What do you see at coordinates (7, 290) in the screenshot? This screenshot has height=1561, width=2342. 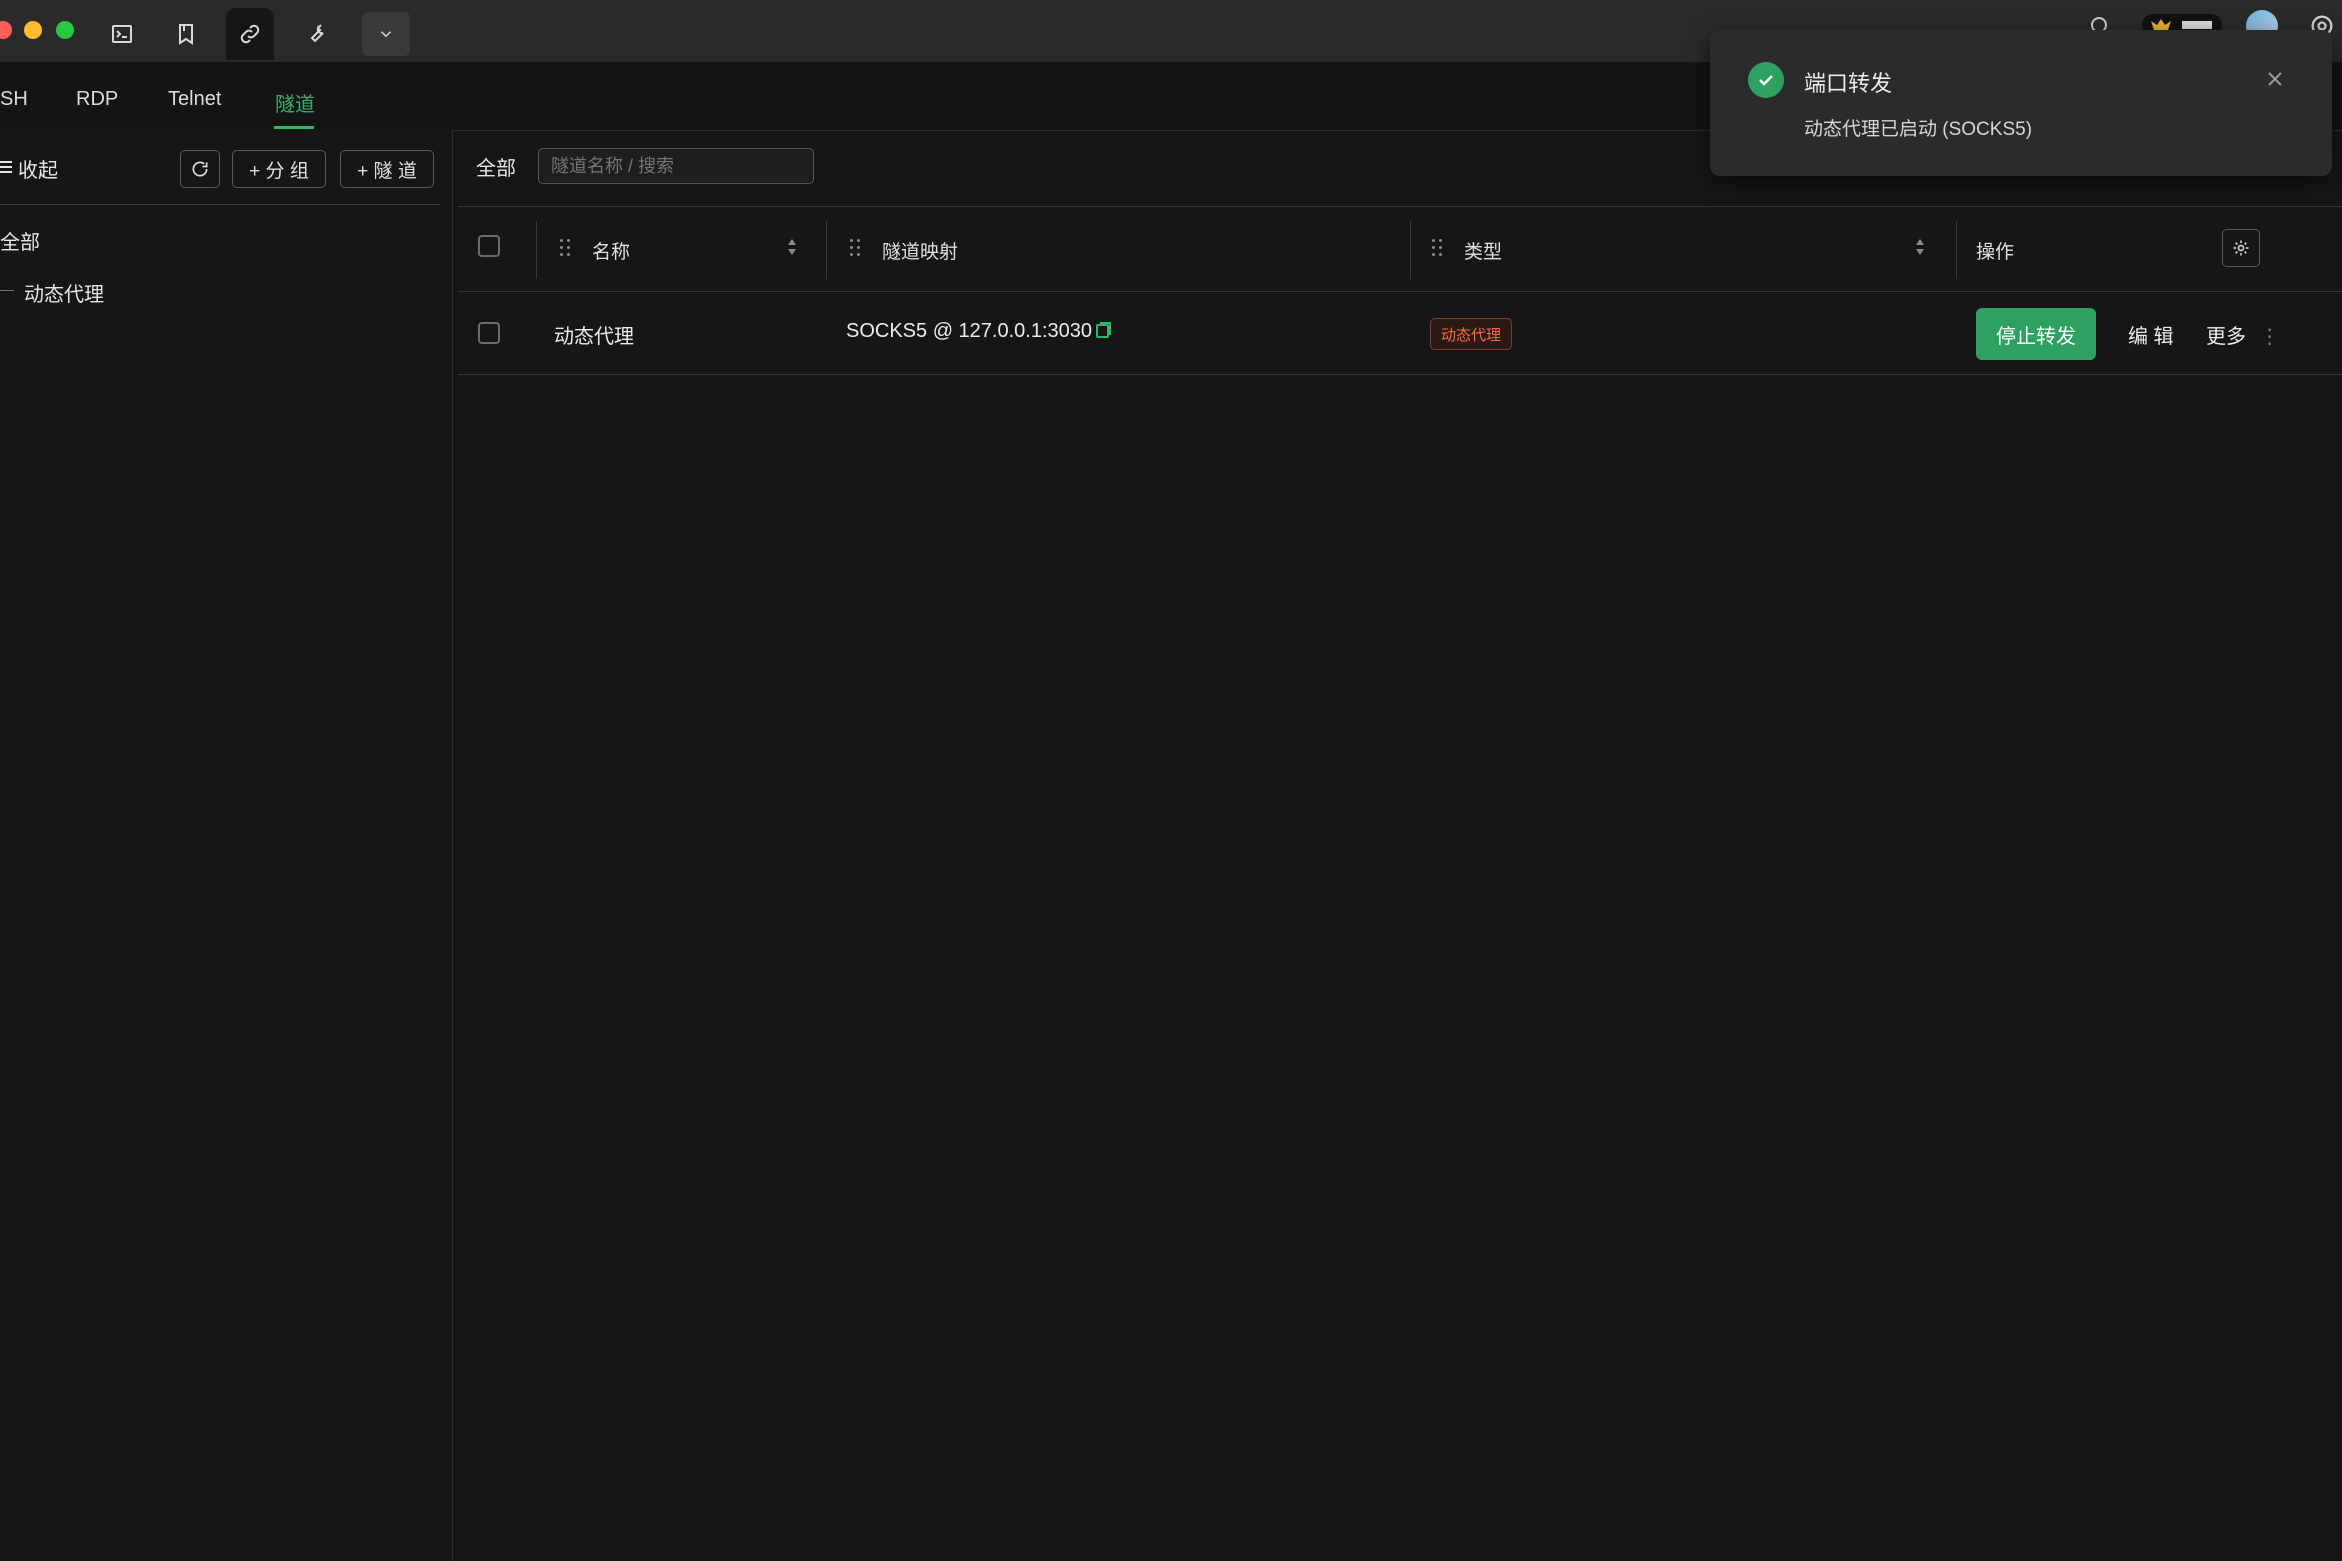 I see `tree-connector` at bounding box center [7, 290].